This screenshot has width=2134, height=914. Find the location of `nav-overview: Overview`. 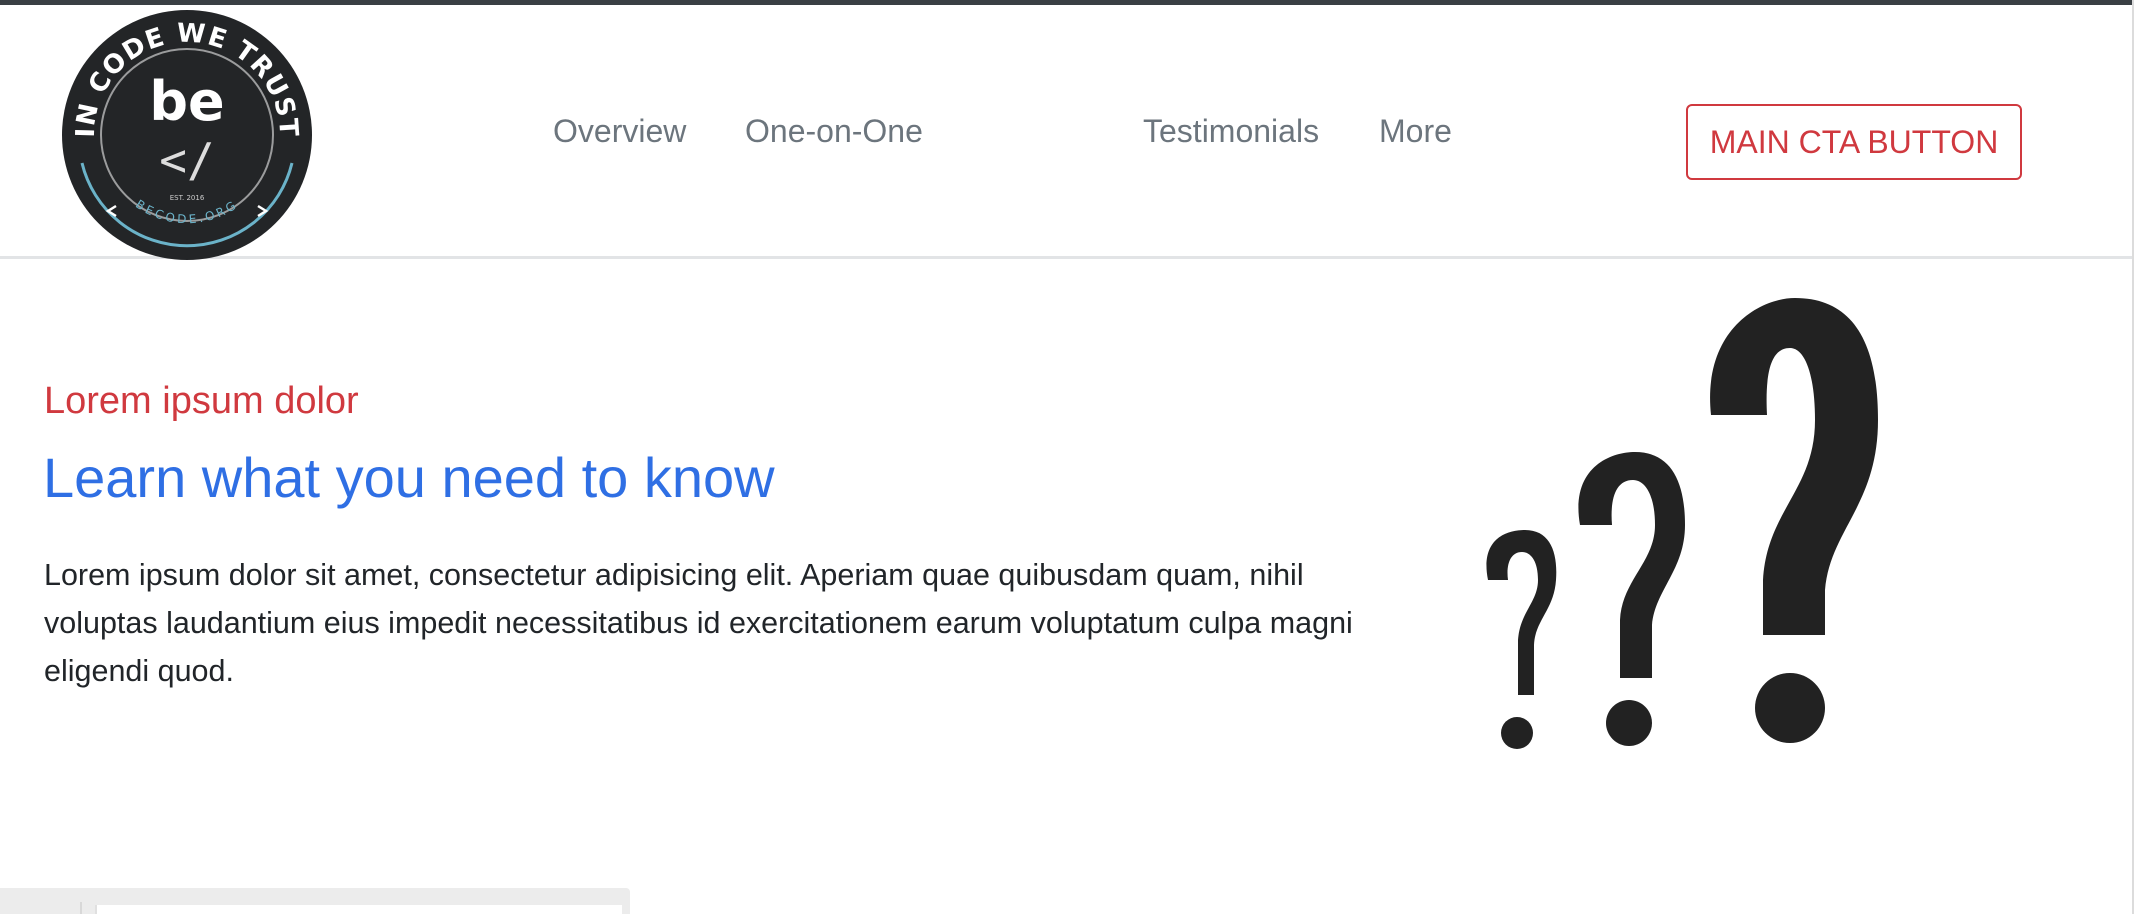

nav-overview: Overview is located at coordinates (619, 131).